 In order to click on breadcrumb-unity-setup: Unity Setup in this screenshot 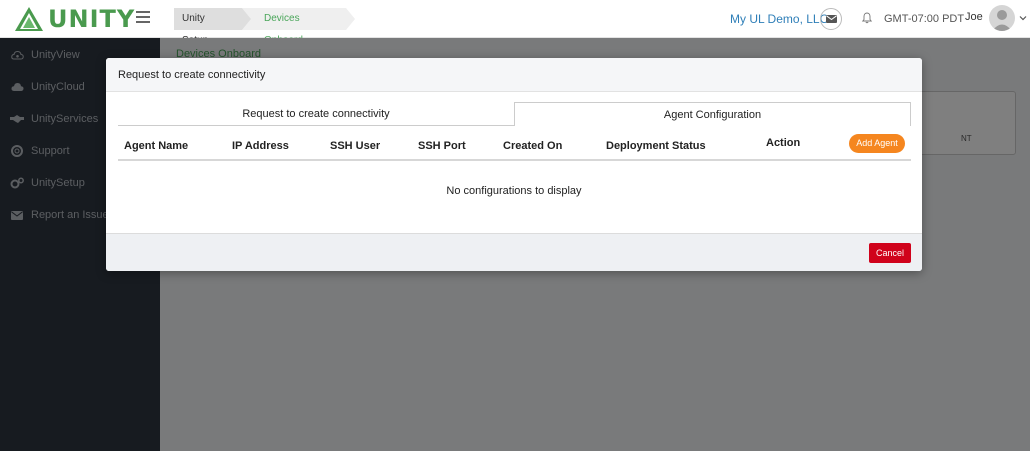, I will do `click(212, 27)`.